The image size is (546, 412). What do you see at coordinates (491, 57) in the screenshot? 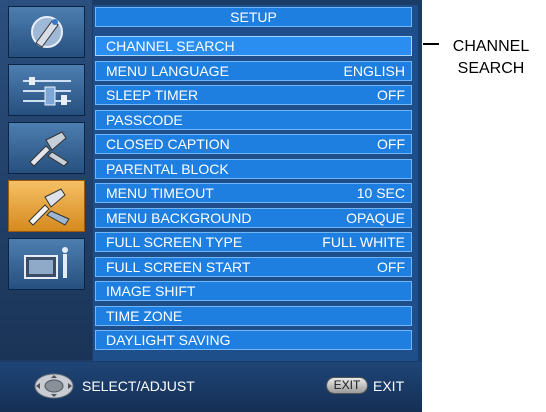
I see `callout-label: CHANNEL SEARCH` at bounding box center [491, 57].